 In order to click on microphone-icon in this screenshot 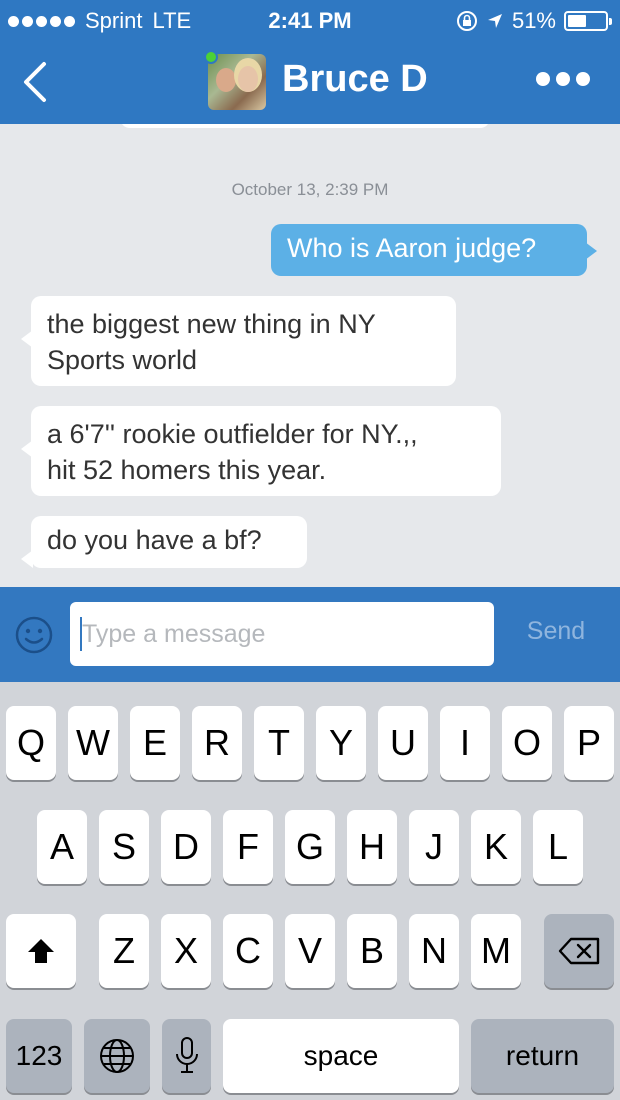, I will do `click(186, 1055)`.